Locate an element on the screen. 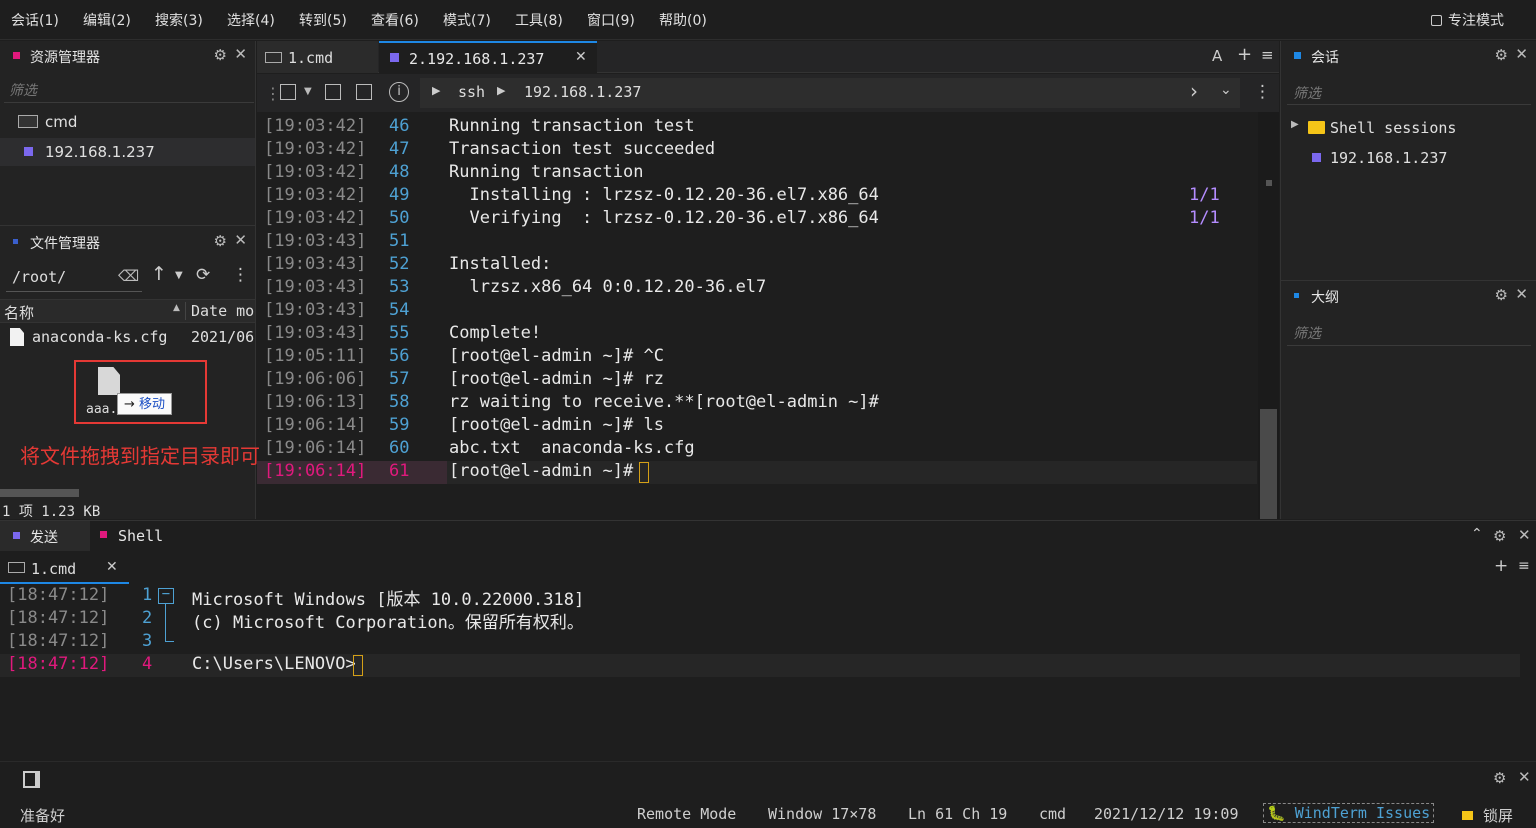  chevron-right-icon: ▶ is located at coordinates (1295, 124).